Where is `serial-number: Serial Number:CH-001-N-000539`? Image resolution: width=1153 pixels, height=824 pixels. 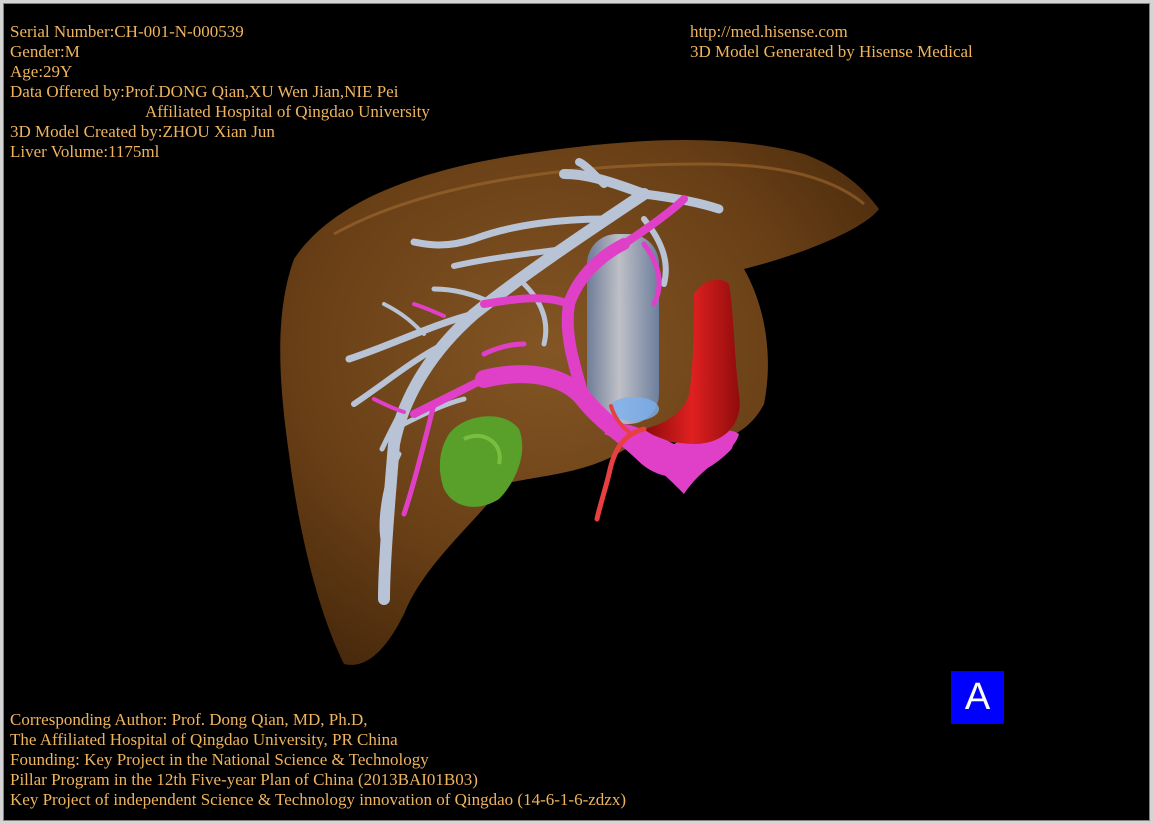 serial-number: Serial Number:CH-001-N-000539 is located at coordinates (127, 31).